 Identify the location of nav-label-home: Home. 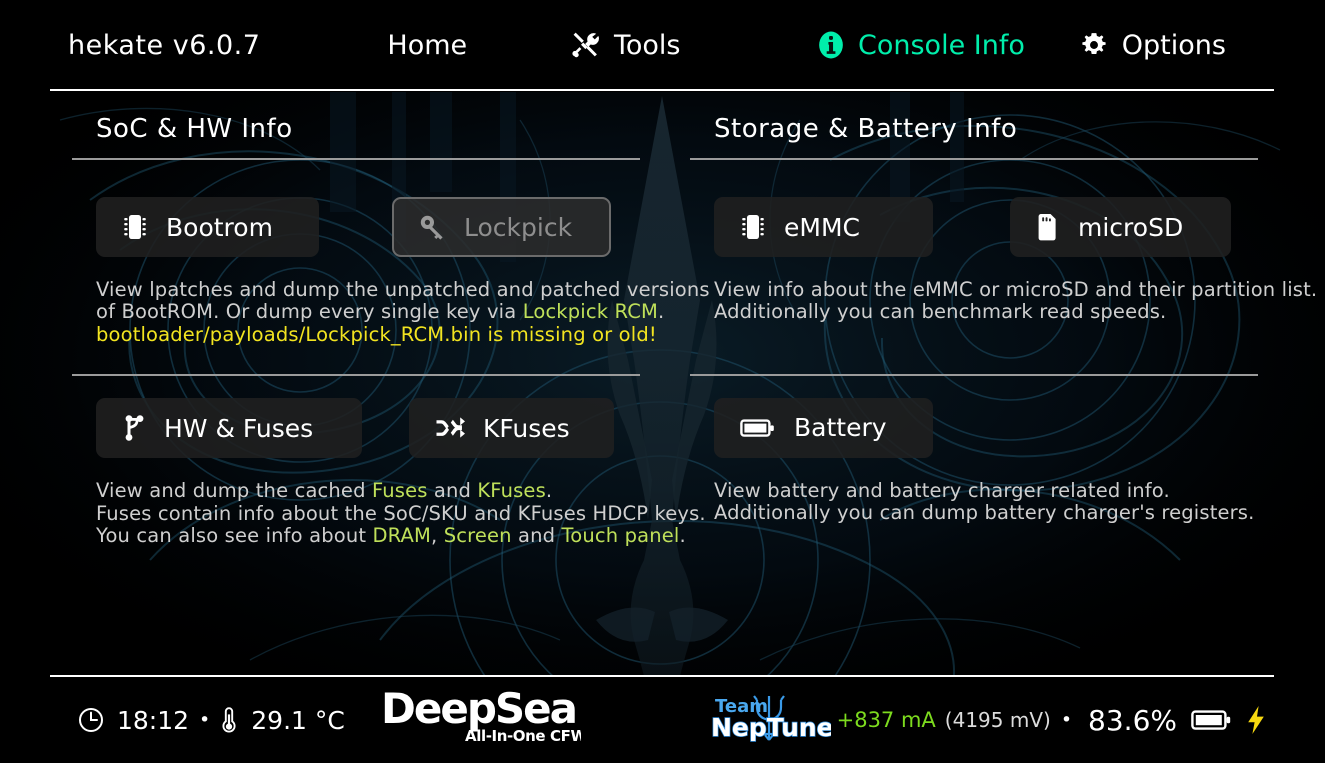
(427, 45).